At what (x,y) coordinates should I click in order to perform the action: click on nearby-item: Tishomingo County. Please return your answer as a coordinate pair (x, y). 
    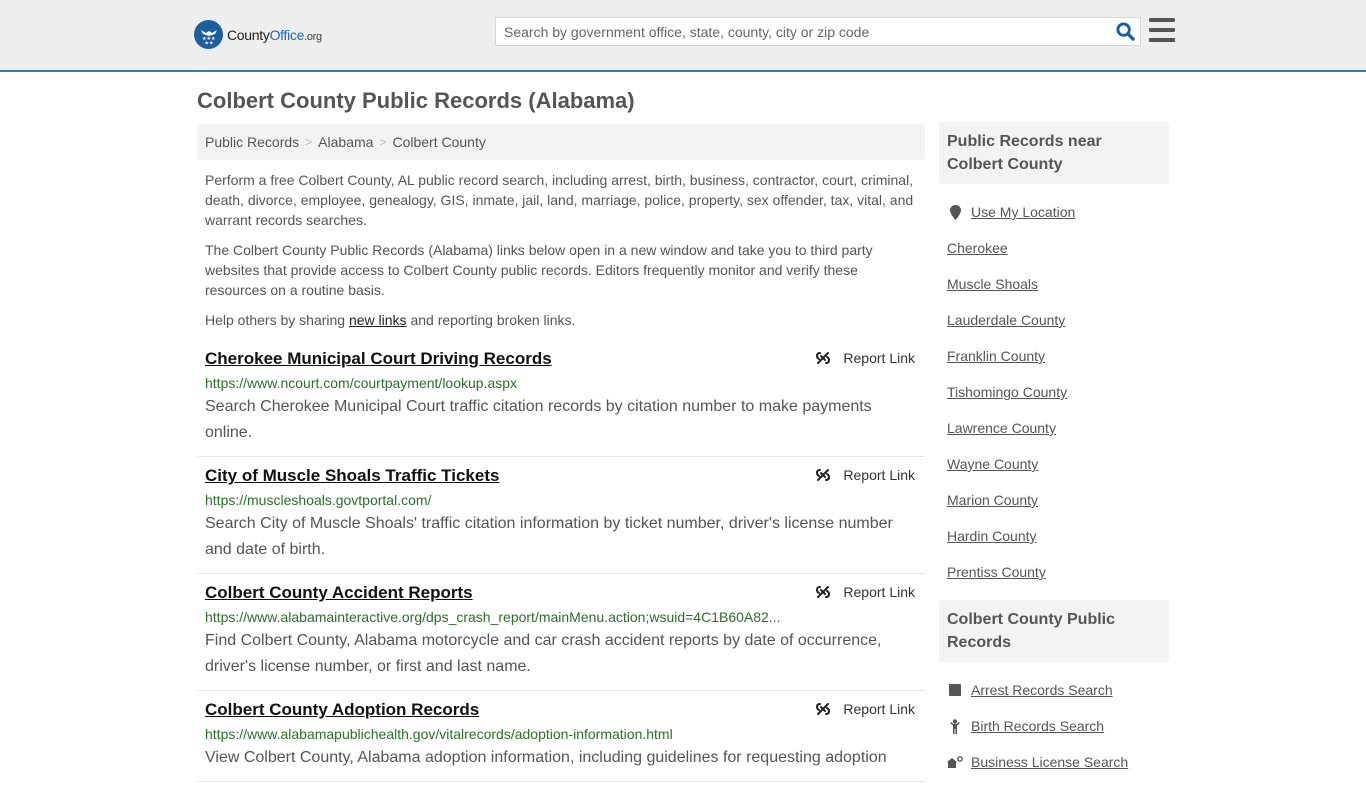
    Looking at the image, I should click on (1054, 392).